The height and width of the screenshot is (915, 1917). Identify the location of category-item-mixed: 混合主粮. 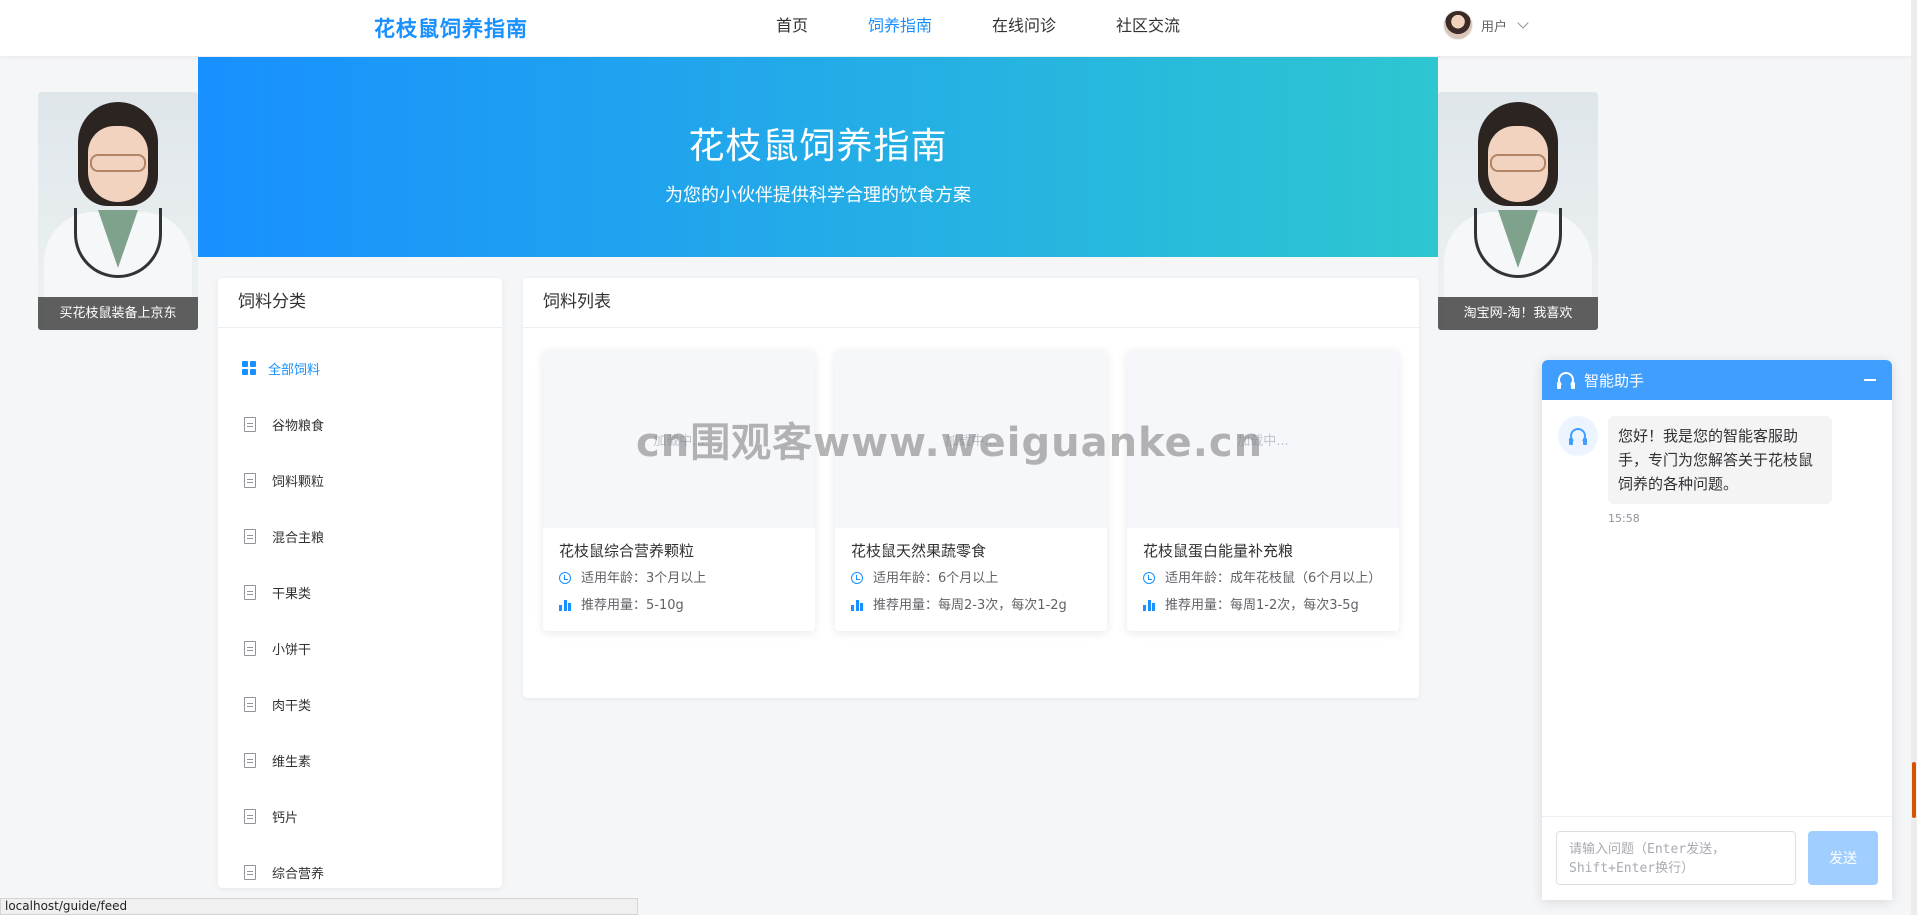
(360, 536).